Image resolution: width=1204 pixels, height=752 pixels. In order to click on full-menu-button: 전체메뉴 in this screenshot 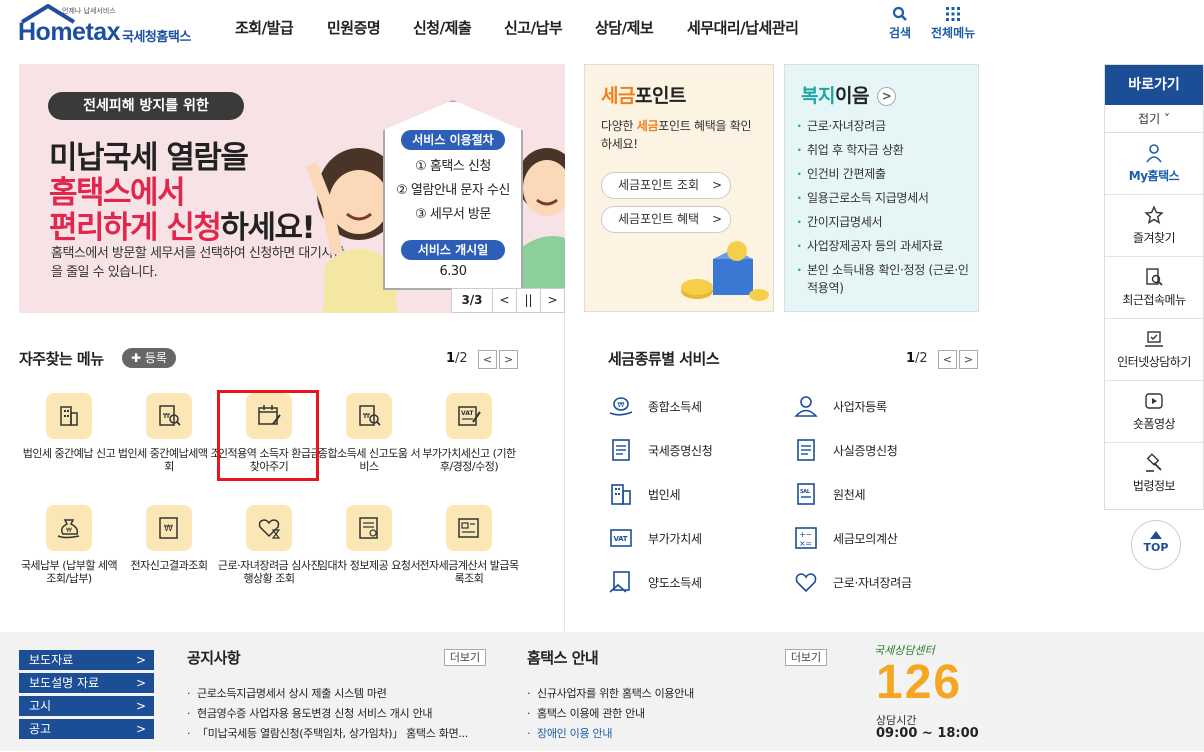, I will do `click(953, 23)`.